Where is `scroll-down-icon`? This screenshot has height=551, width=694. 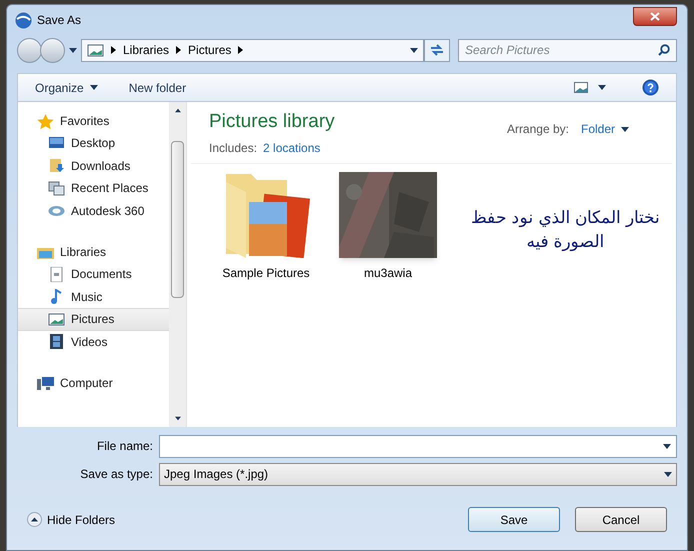 scroll-down-icon is located at coordinates (177, 418).